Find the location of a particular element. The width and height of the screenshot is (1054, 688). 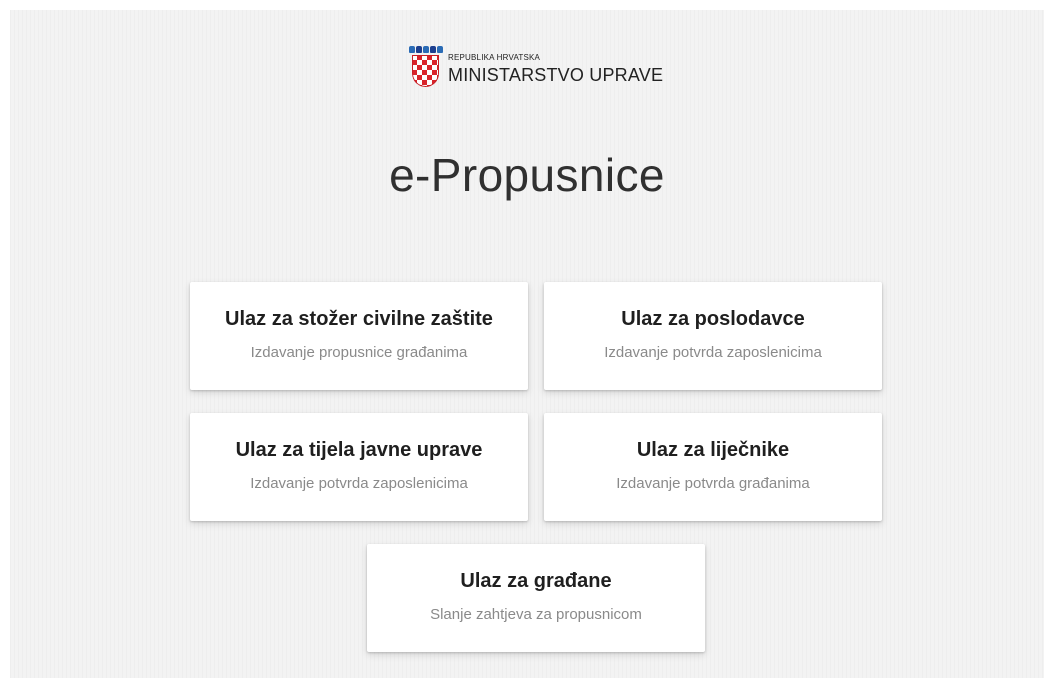

entry-card-title: Ulaz za tijela javne uprave is located at coordinates (359, 450).